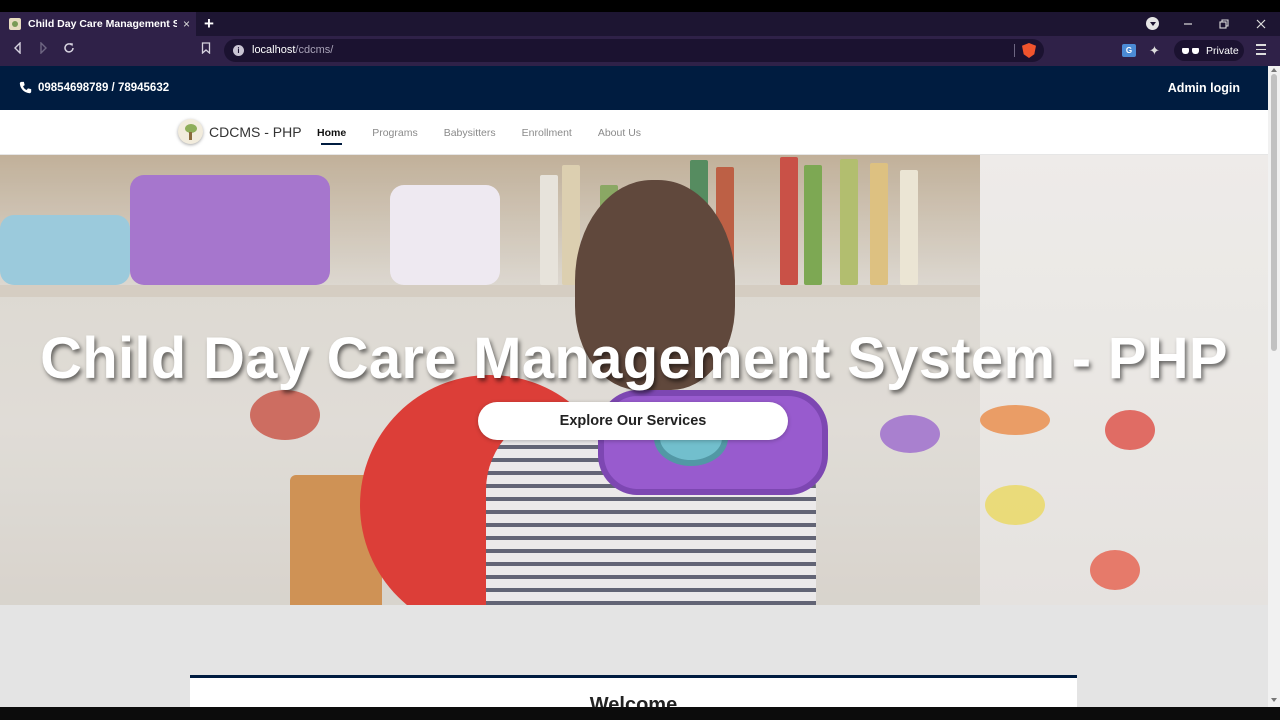 Image resolution: width=1280 pixels, height=720 pixels. I want to click on favicon-icon, so click(15, 24).